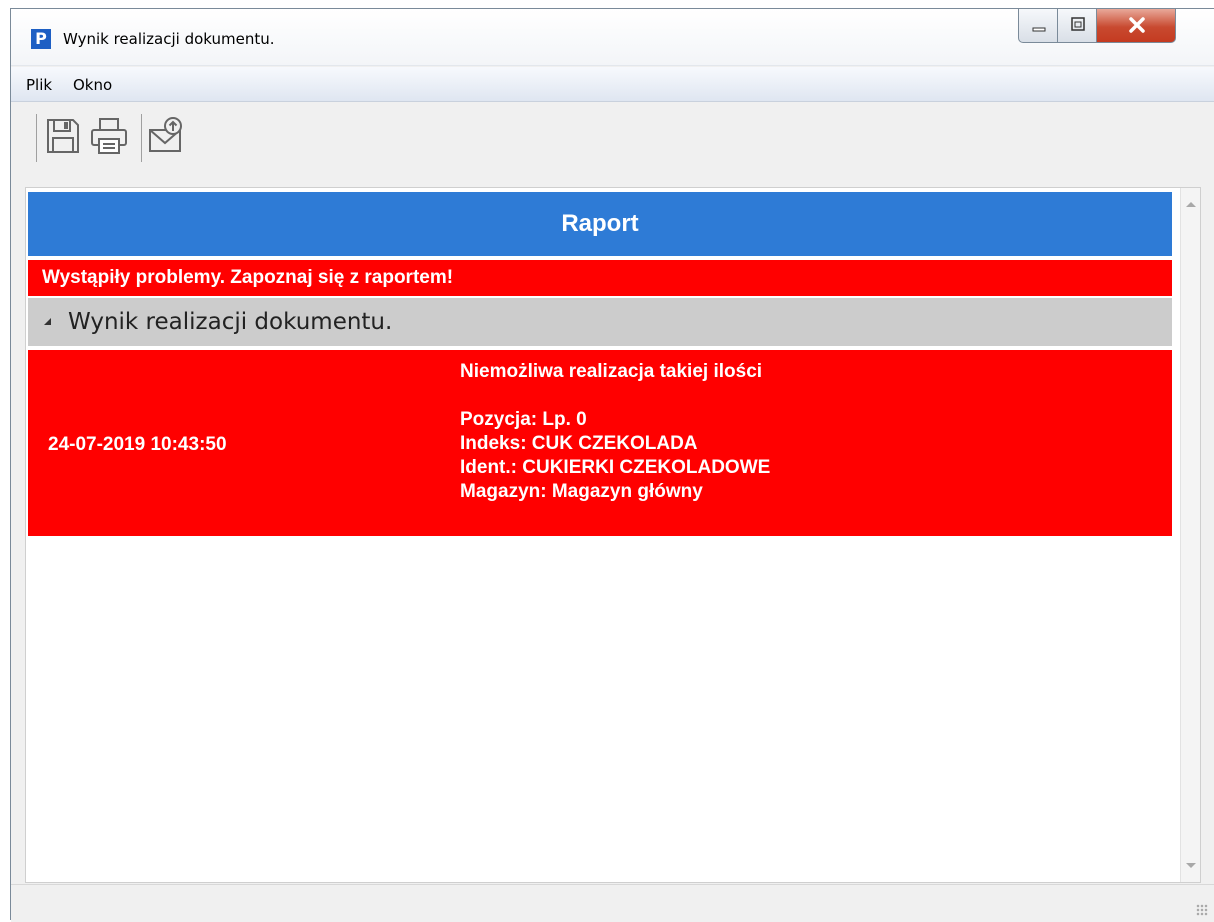 The width and height of the screenshot is (1214, 922). I want to click on scroll-down-arrow-icon, so click(1191, 865).